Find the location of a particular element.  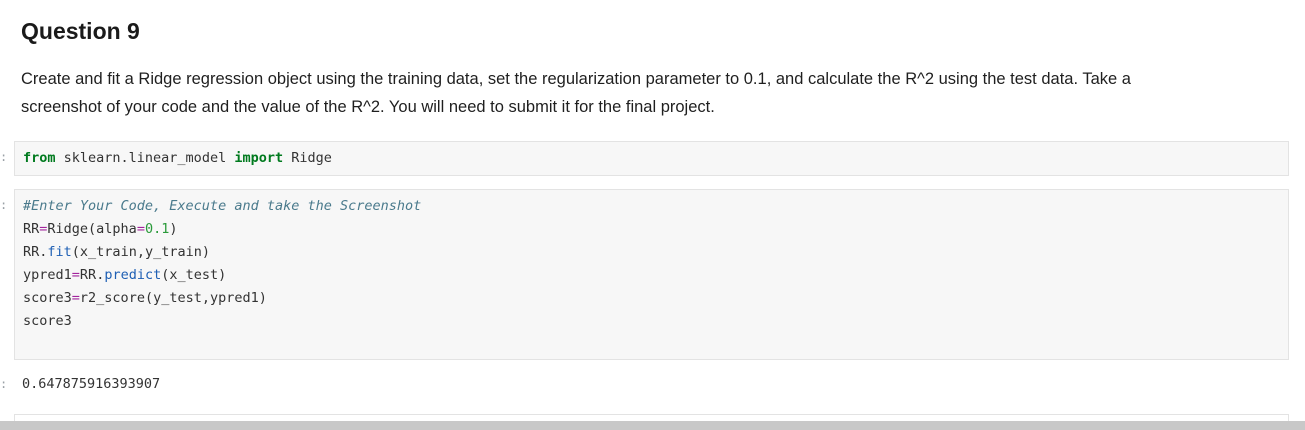

code-line-predict: ypred1=RR.predict(x_test) is located at coordinates (651, 275).